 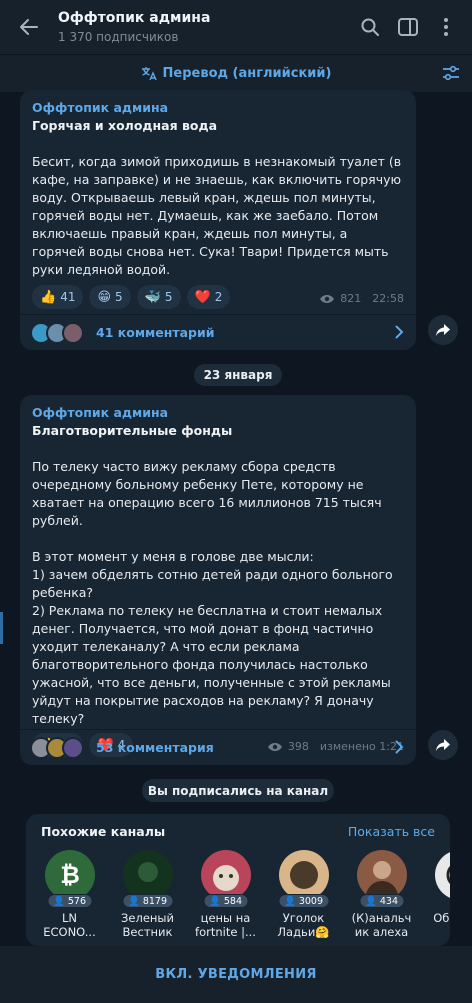 What do you see at coordinates (132, 430) in the screenshot?
I see `post-title: Благотворительные фонды` at bounding box center [132, 430].